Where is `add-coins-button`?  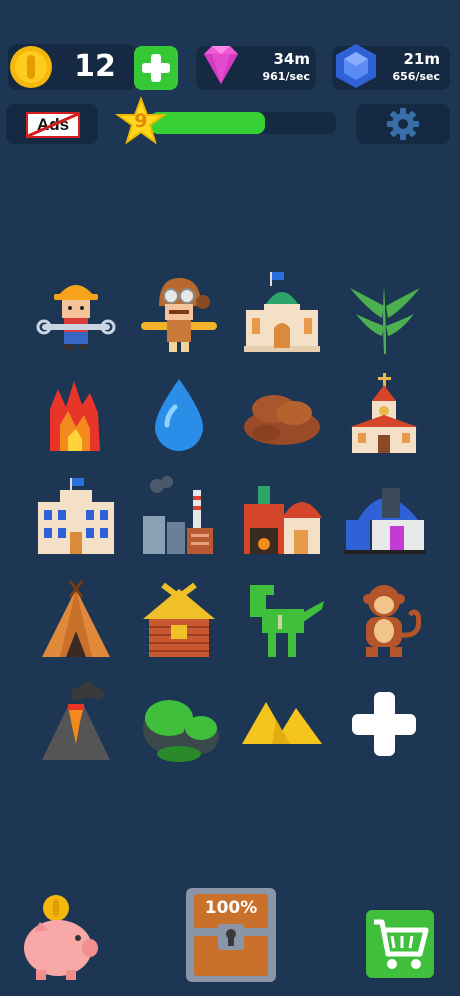
add-coins-button is located at coordinates (156, 68).